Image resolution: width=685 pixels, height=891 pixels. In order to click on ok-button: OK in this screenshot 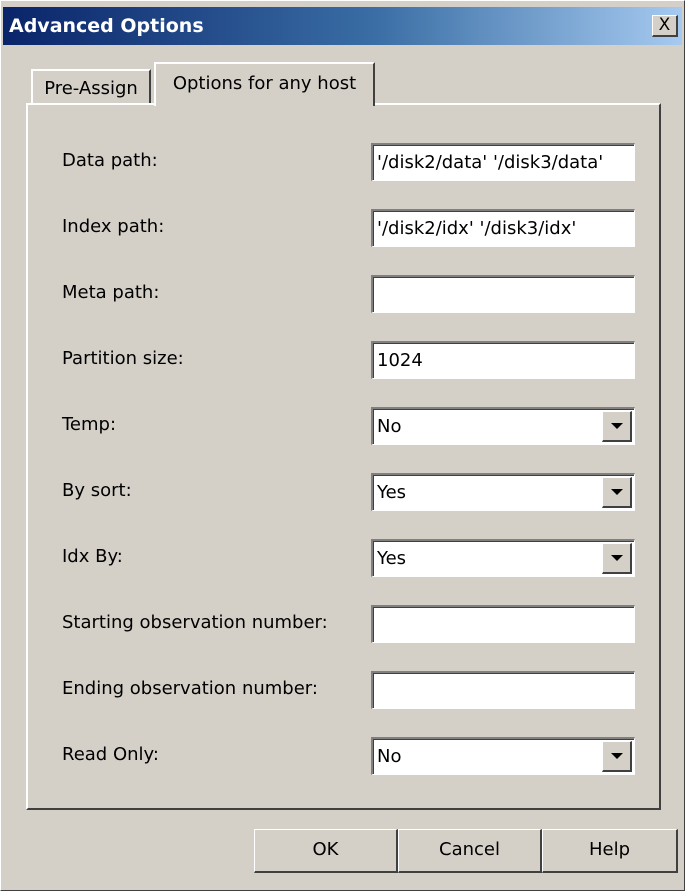, I will do `click(326, 851)`.